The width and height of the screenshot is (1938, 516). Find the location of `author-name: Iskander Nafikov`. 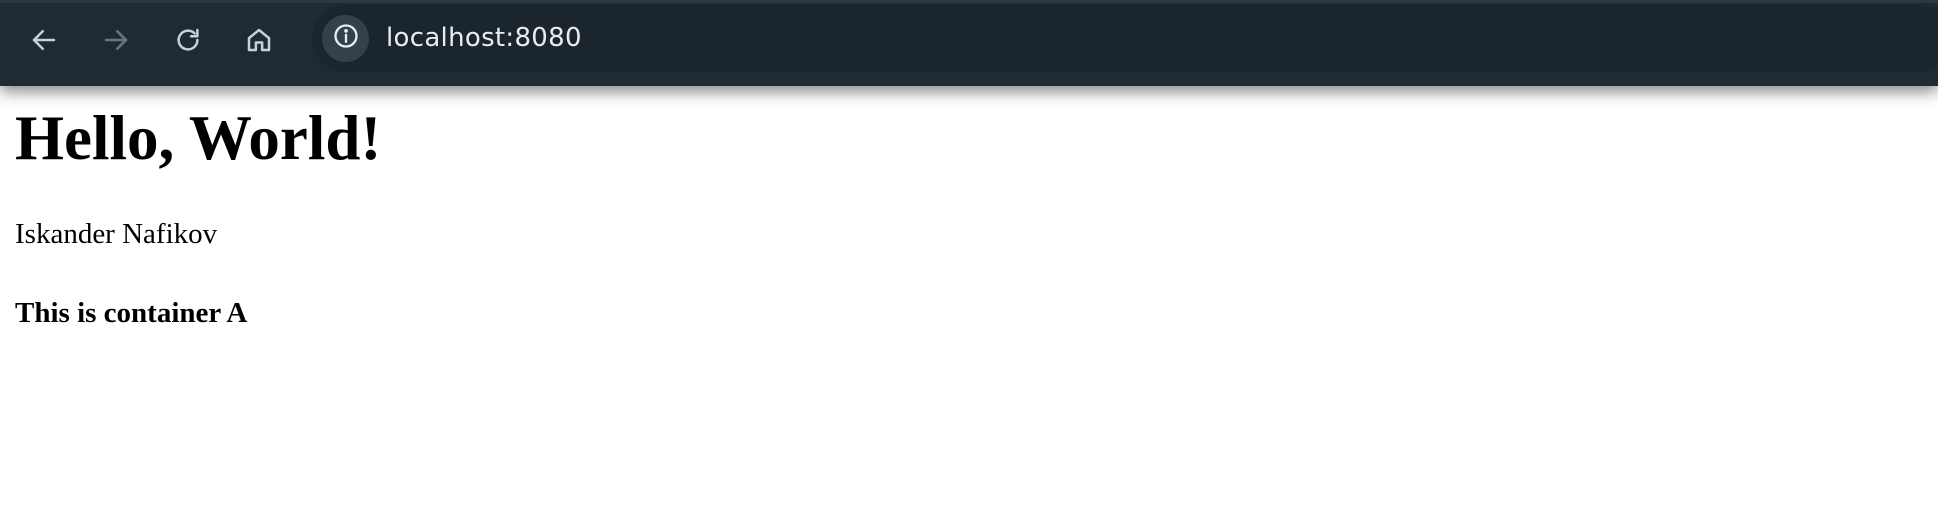

author-name: Iskander Nafikov is located at coordinates (116, 234).